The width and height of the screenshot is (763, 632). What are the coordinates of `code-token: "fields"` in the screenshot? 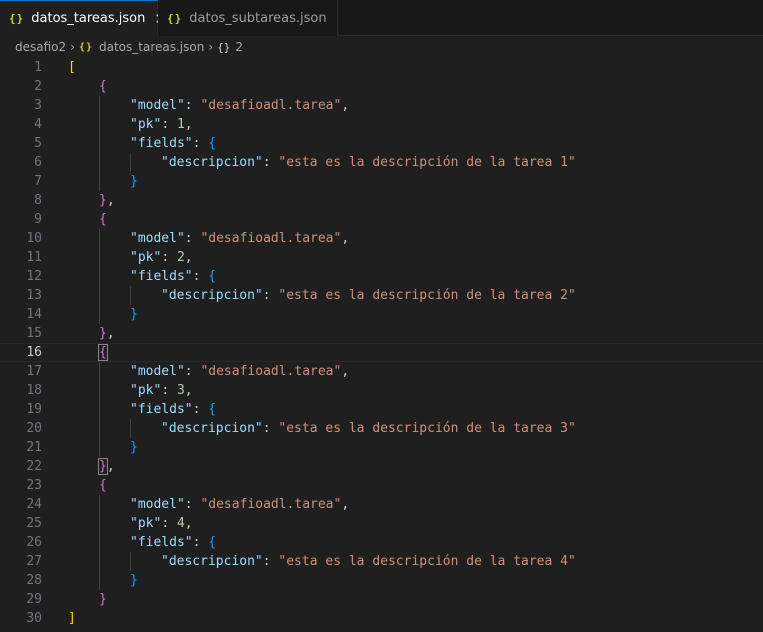 It's located at (161, 409).